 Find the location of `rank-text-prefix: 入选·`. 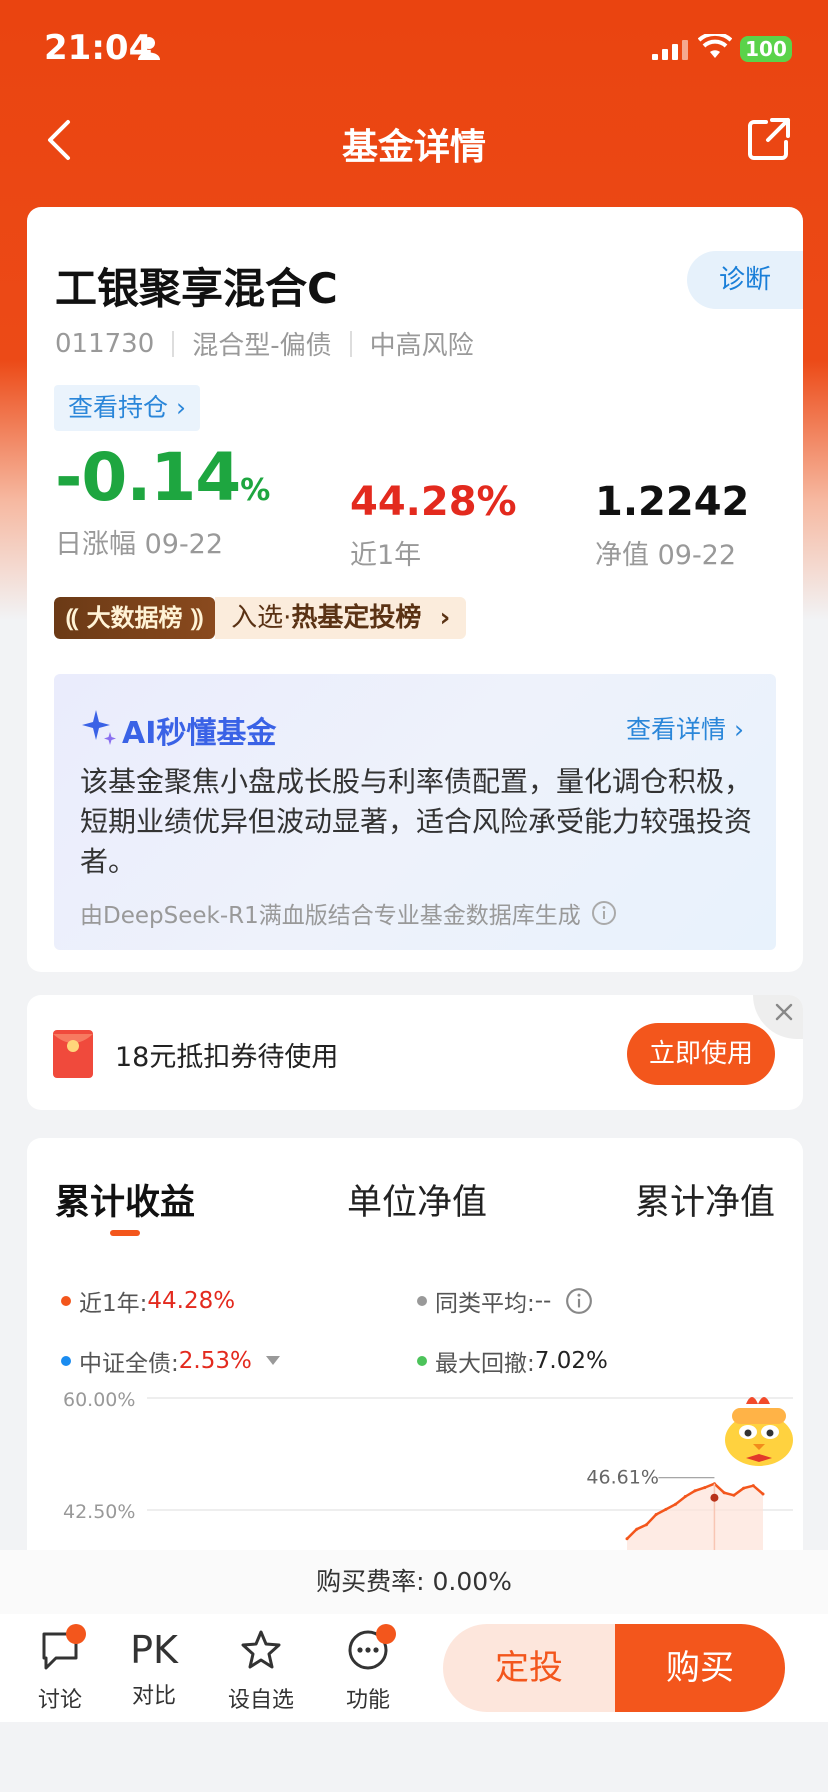

rank-text-prefix: 入选· is located at coordinates (261, 618).